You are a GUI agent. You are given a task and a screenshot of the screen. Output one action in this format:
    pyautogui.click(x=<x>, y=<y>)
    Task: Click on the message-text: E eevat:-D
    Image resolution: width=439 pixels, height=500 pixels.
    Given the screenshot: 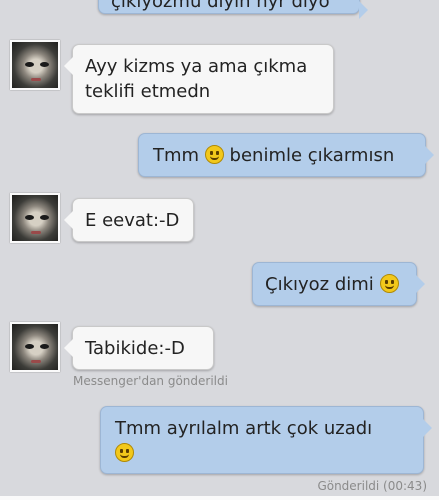 What is the action you would take?
    pyautogui.click(x=132, y=220)
    